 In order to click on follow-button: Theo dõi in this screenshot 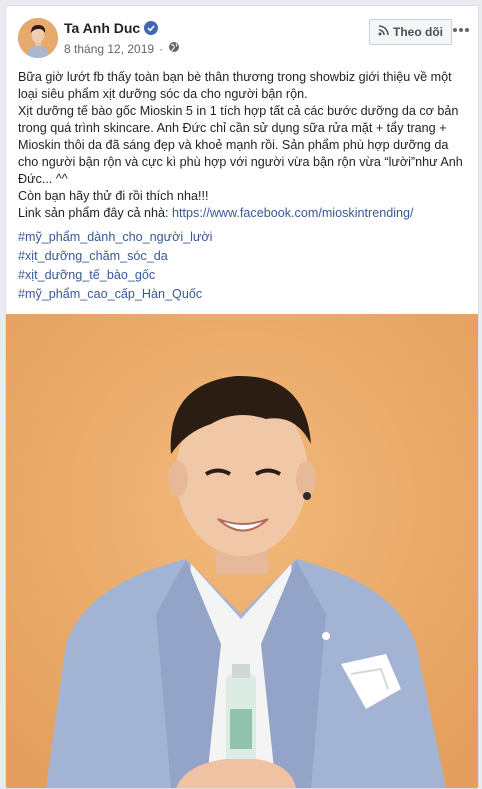, I will do `click(410, 32)`.